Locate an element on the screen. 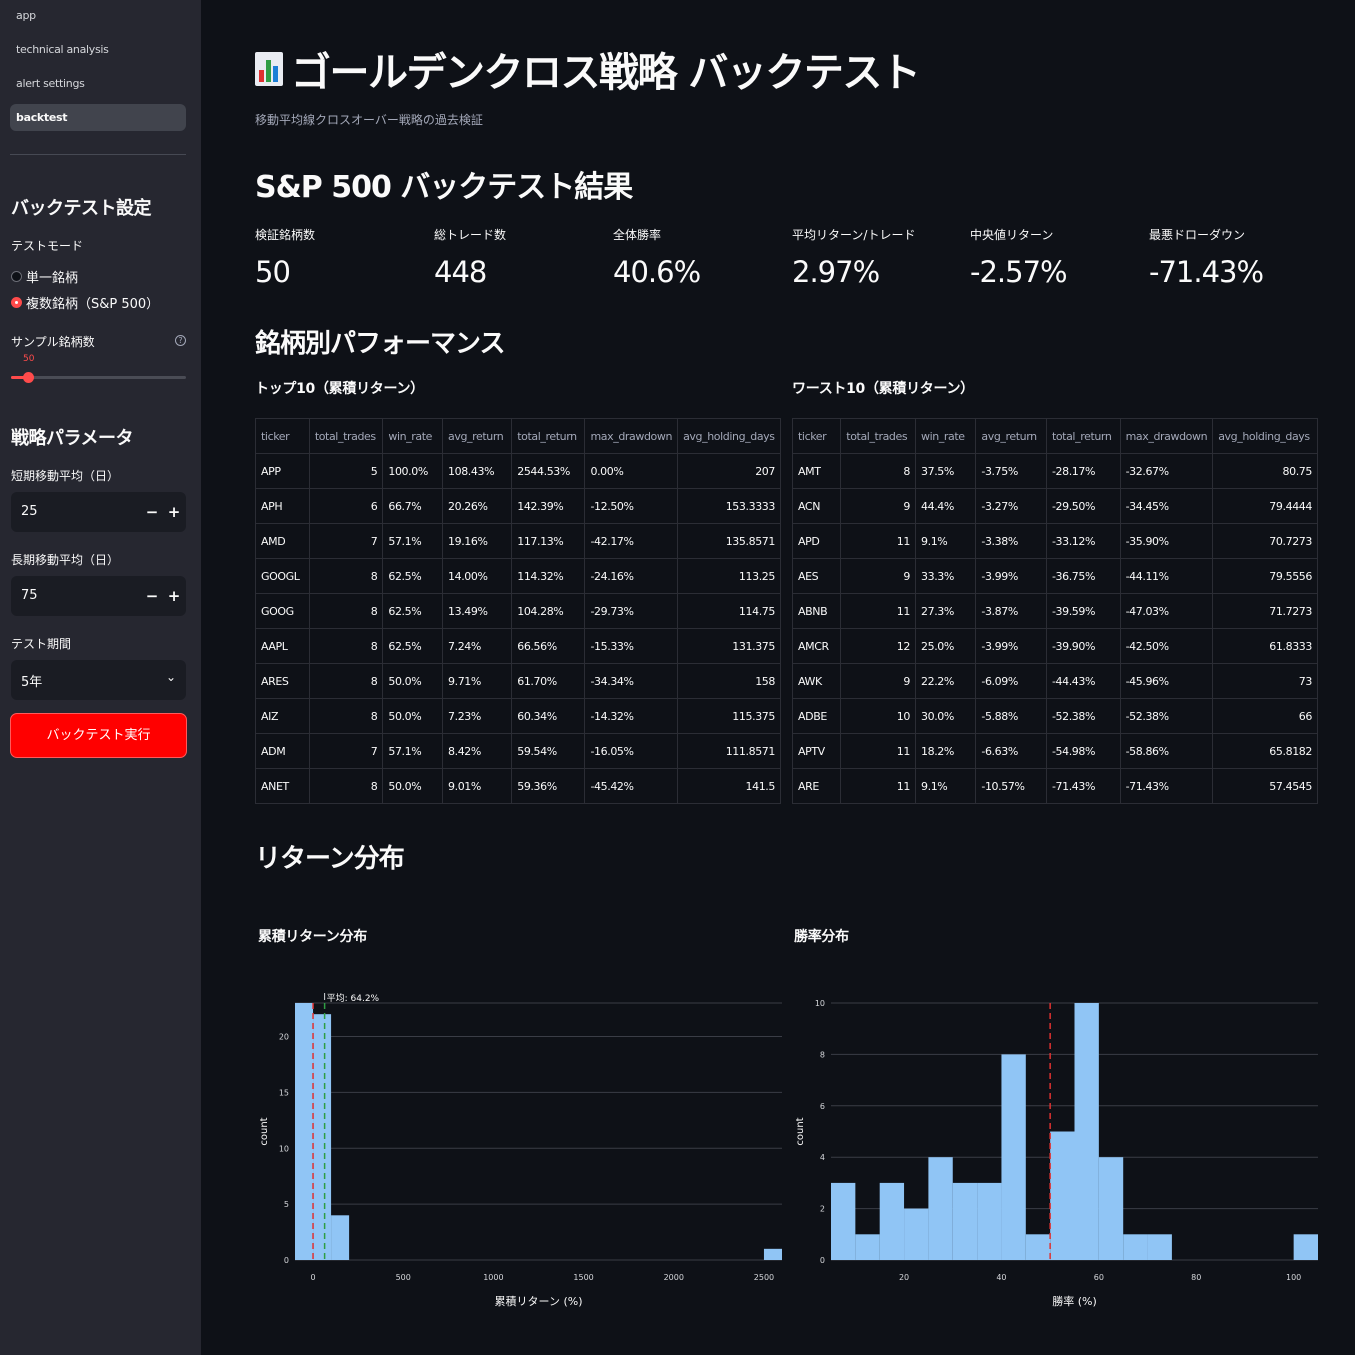 The image size is (1355, 1355). short-ma-increment-button: + is located at coordinates (174, 512).